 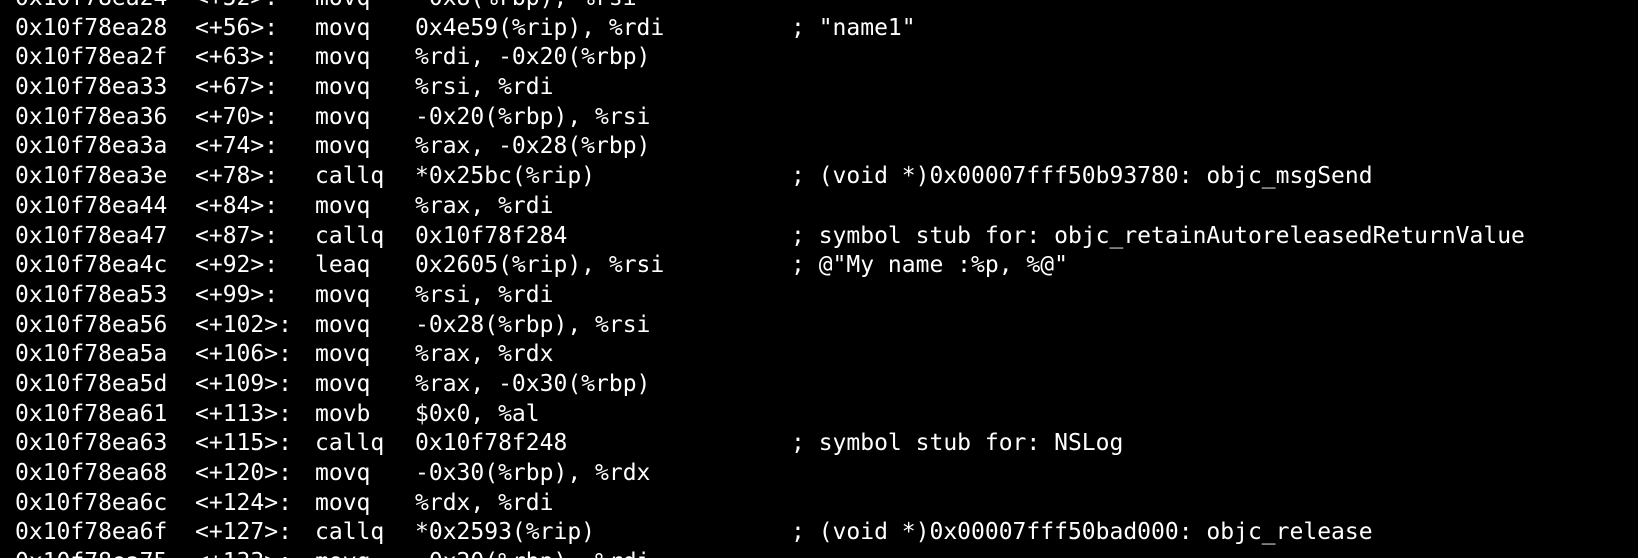 What do you see at coordinates (533, 473) in the screenshot?
I see `instruction-operands: -0x30(%rbp), %rdx` at bounding box center [533, 473].